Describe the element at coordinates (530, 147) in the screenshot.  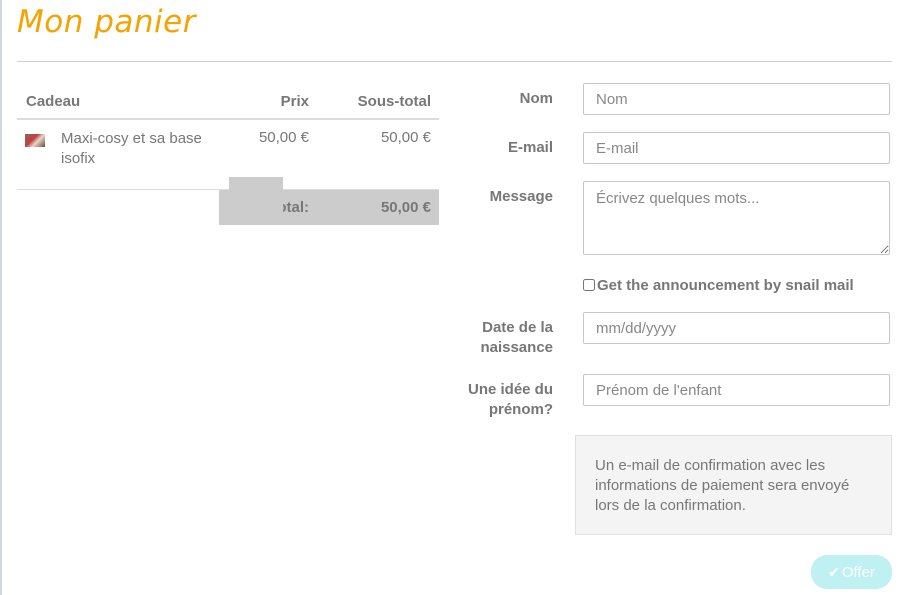
I see `email-label: E-mail` at that location.